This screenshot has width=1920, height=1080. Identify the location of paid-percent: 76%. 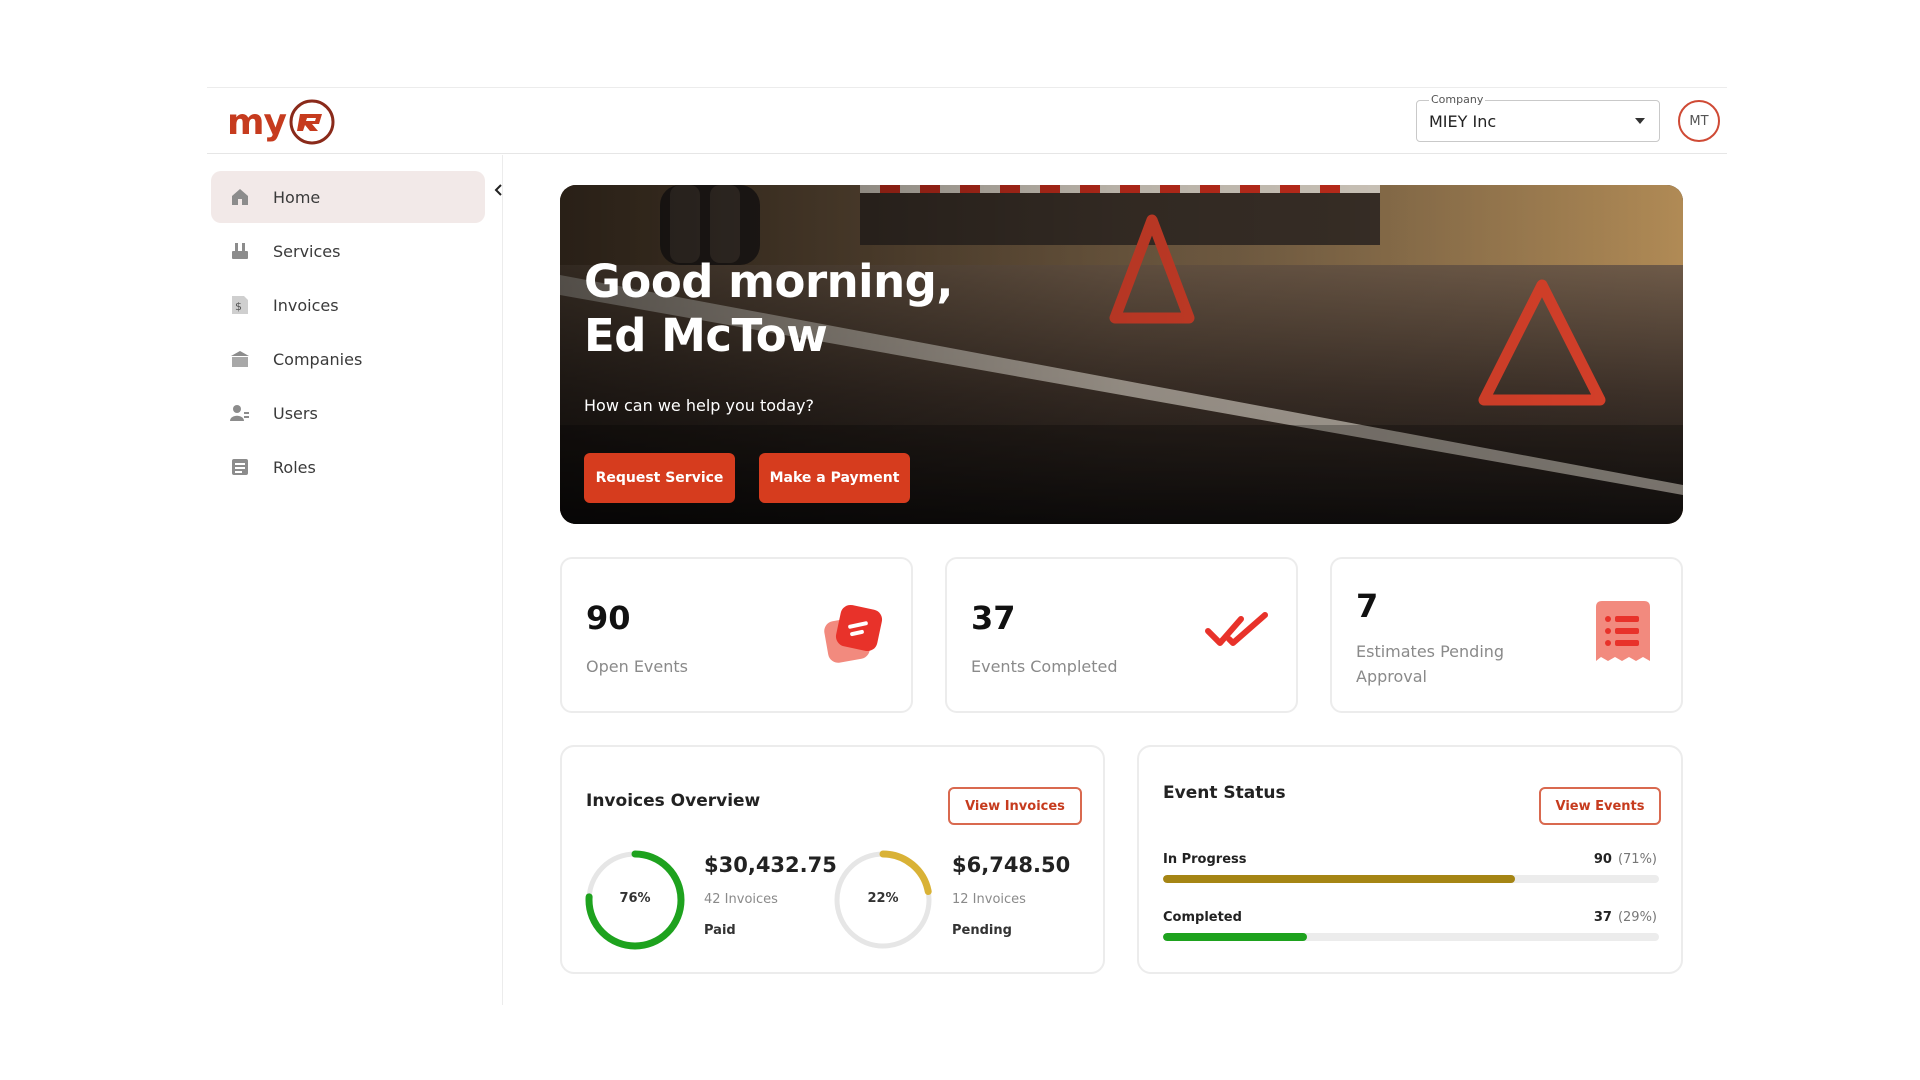
(635, 898).